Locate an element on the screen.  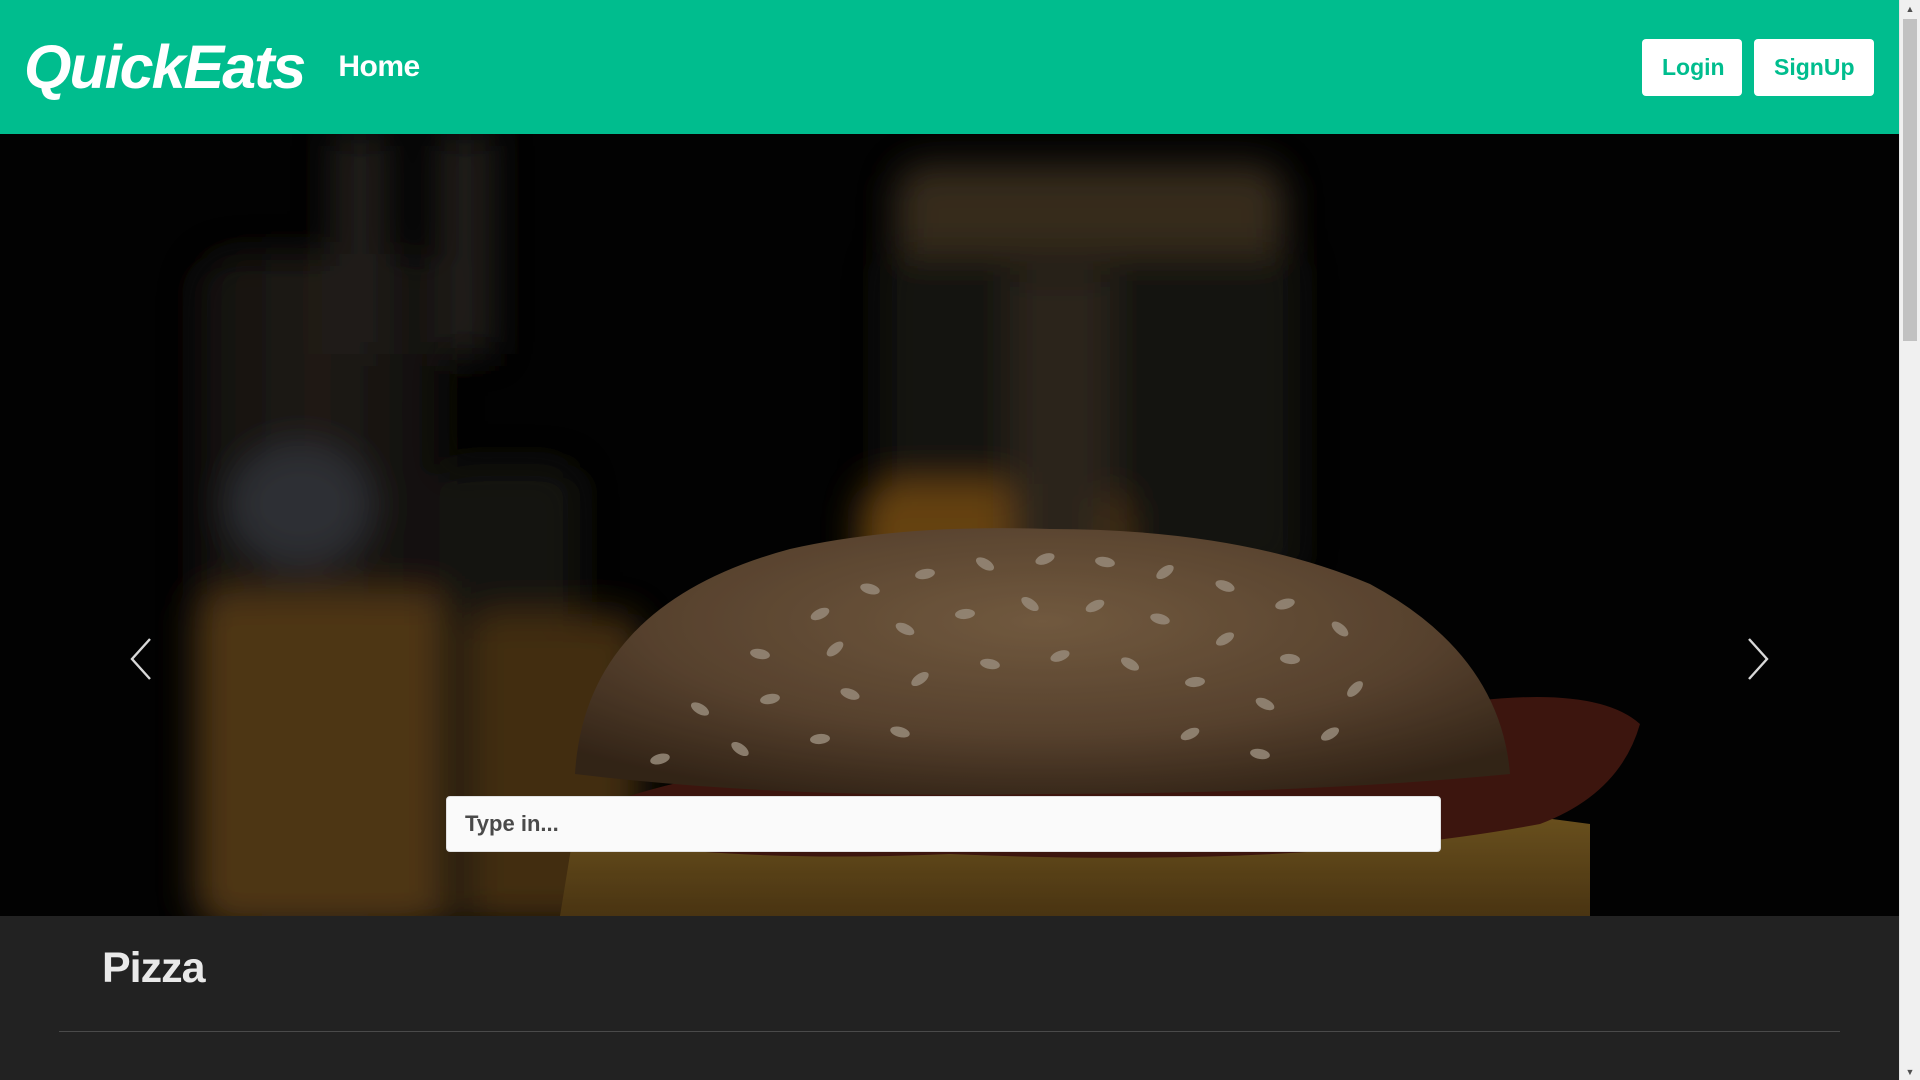
scroll-thumb is located at coordinates (1910, 180).